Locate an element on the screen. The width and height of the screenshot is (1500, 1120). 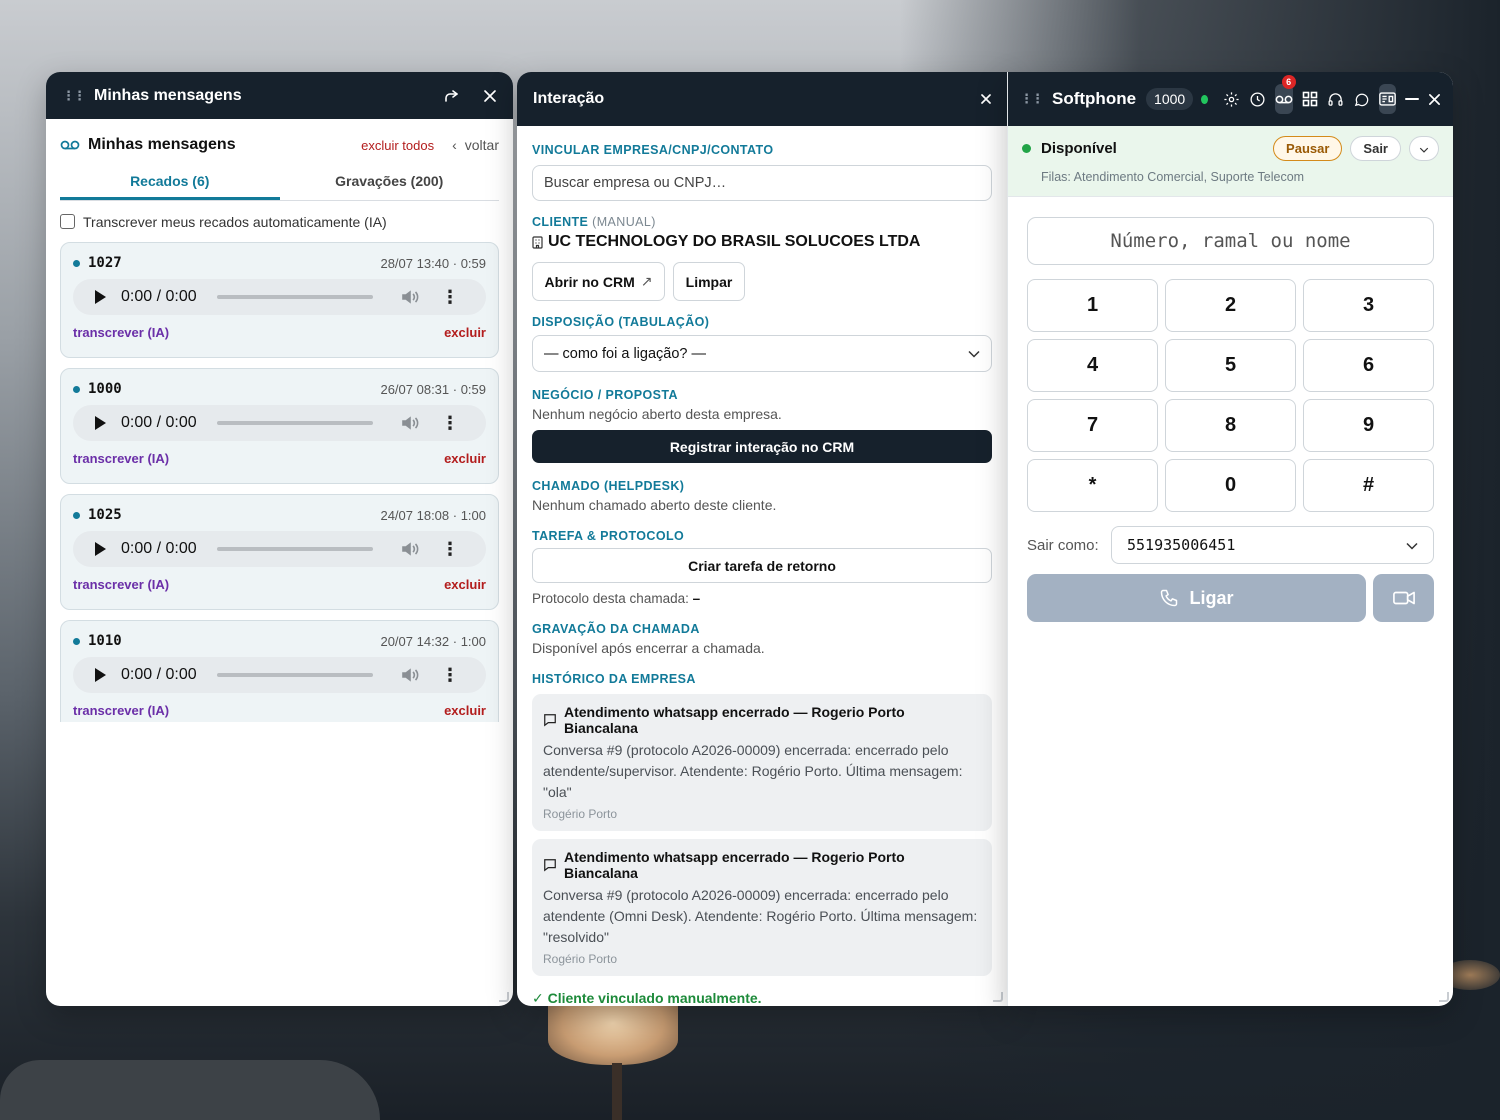
history-author: Rogério Porto is located at coordinates (580, 814).